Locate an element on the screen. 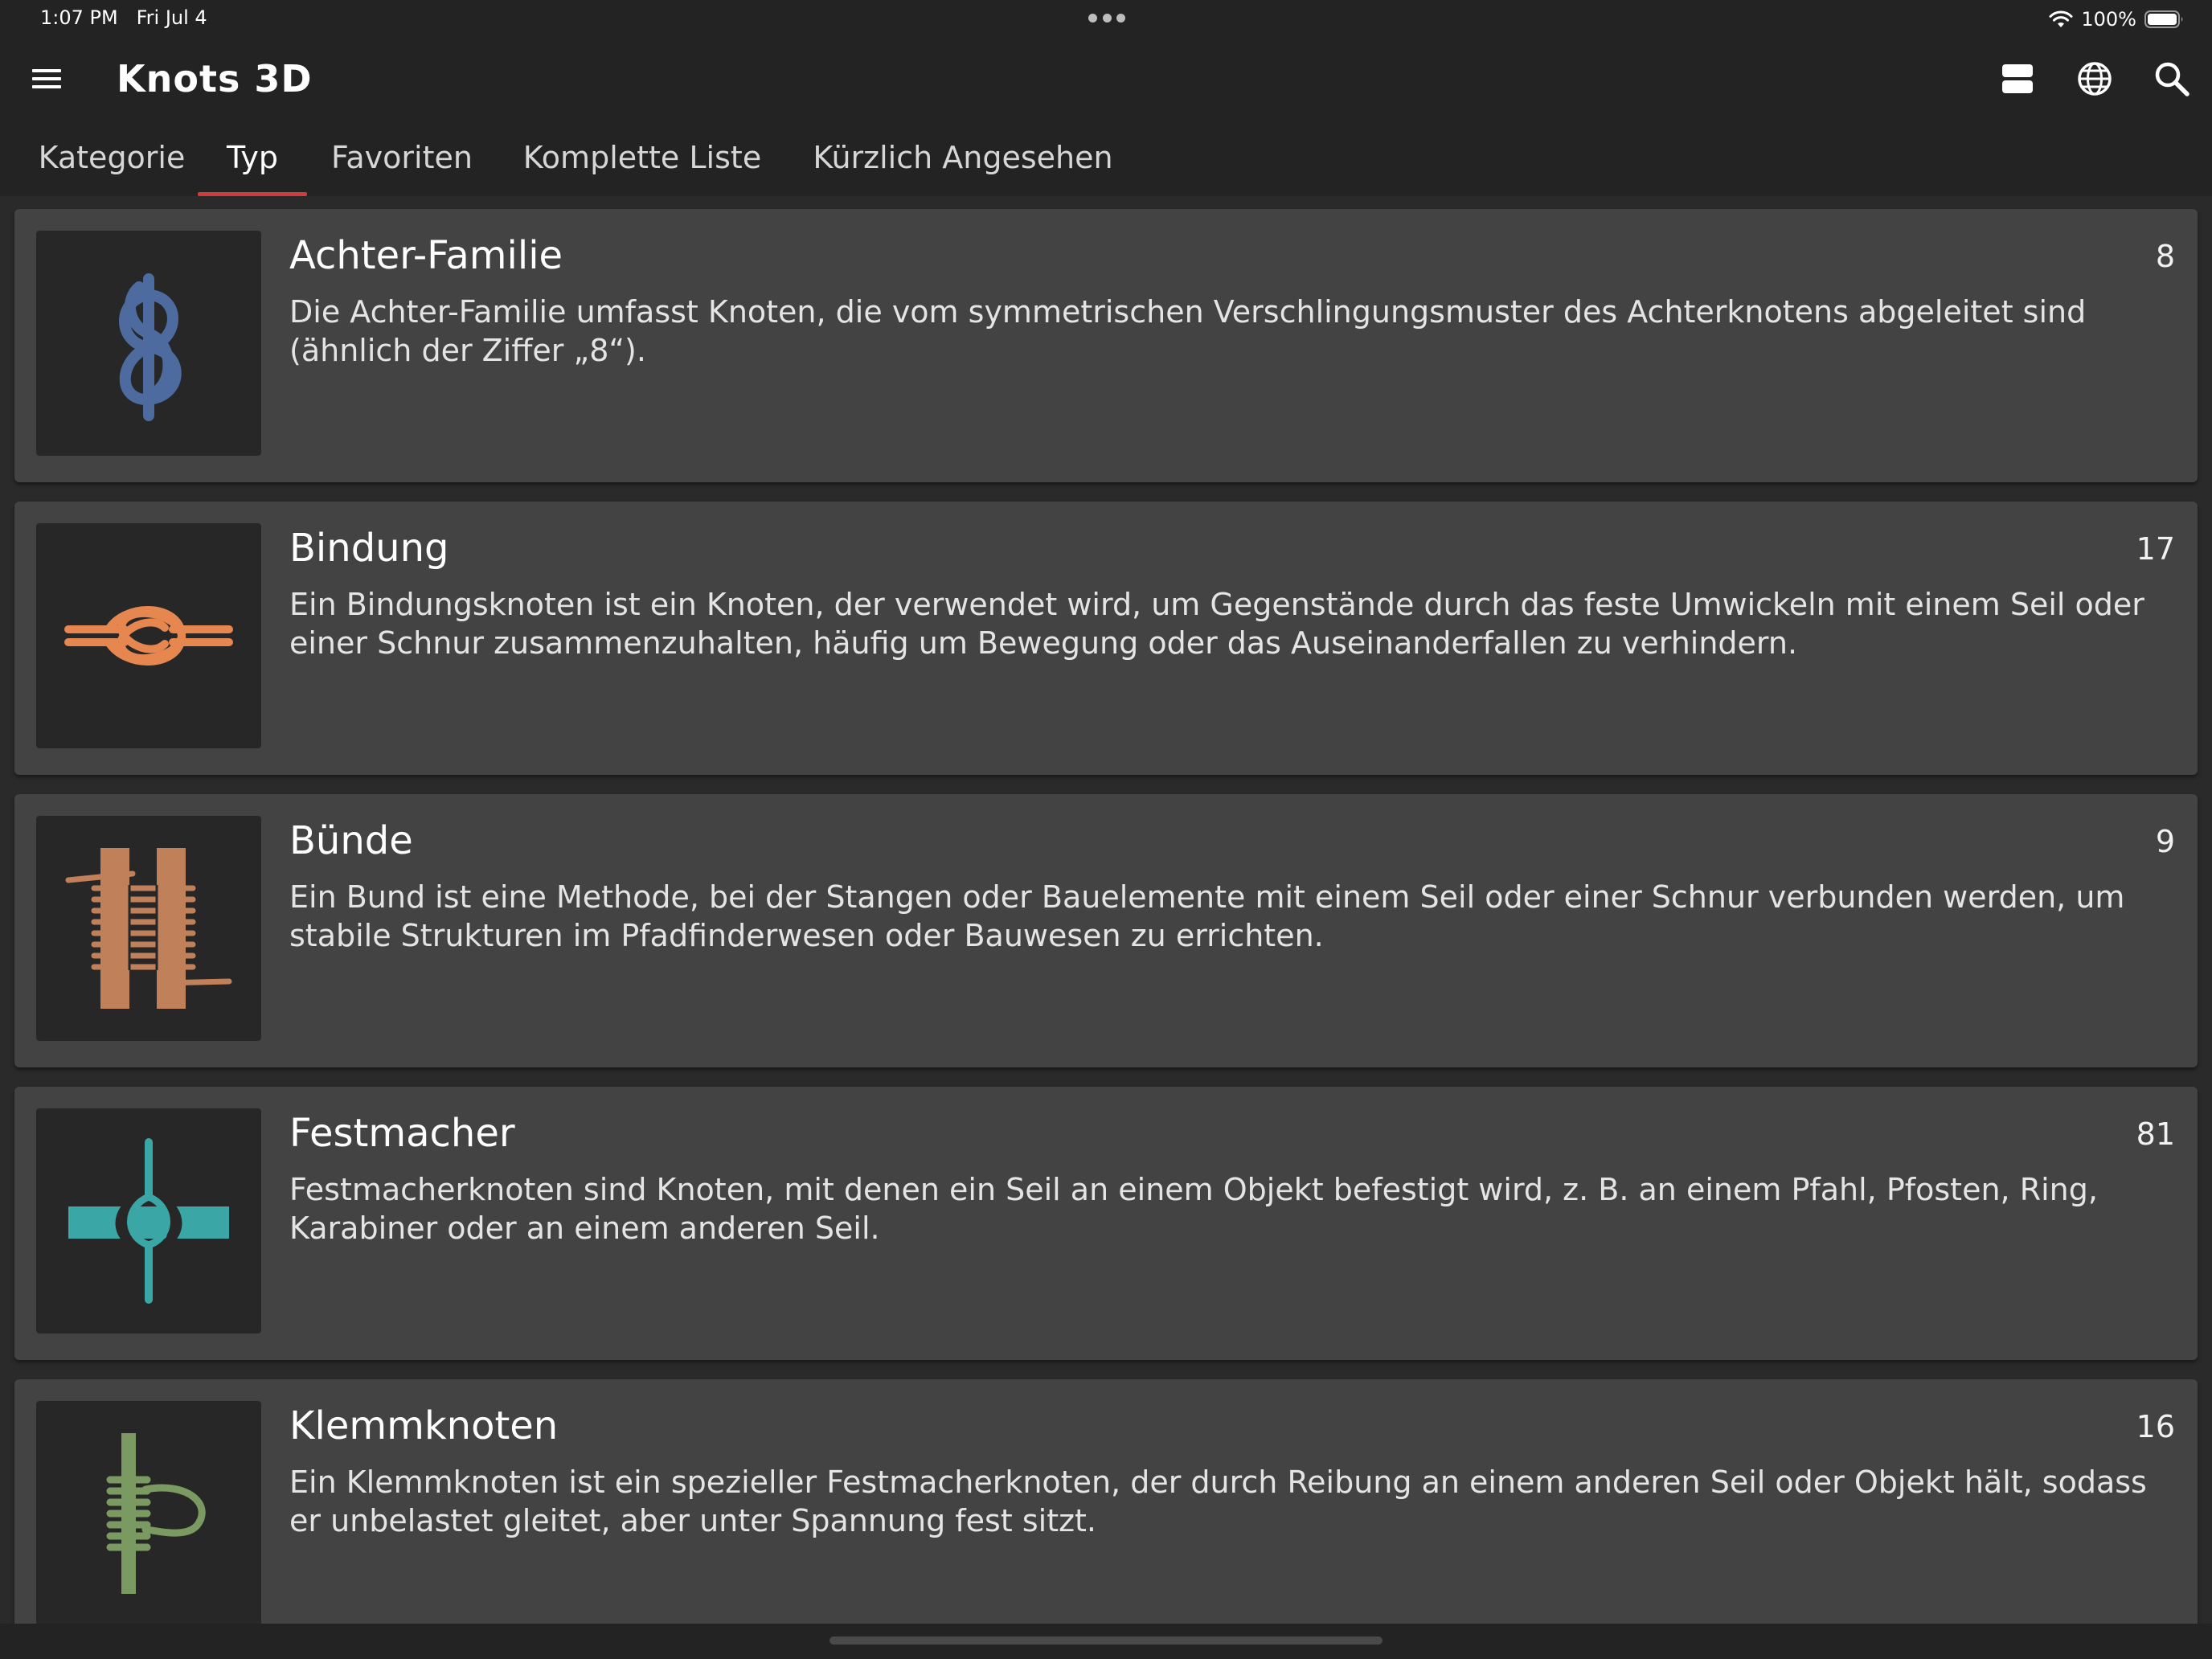 The height and width of the screenshot is (1659, 2212). binding-knot-icon is located at coordinates (148, 636).